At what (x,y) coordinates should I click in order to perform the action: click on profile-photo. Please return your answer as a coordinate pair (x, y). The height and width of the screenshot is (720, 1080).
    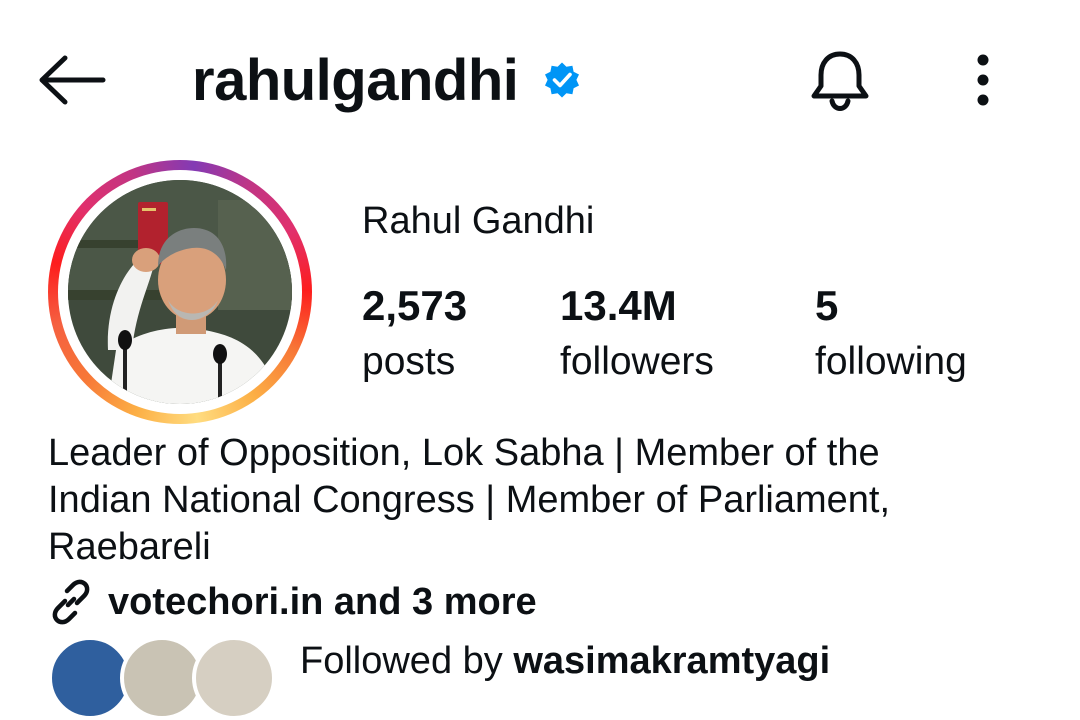
    Looking at the image, I should click on (180, 292).